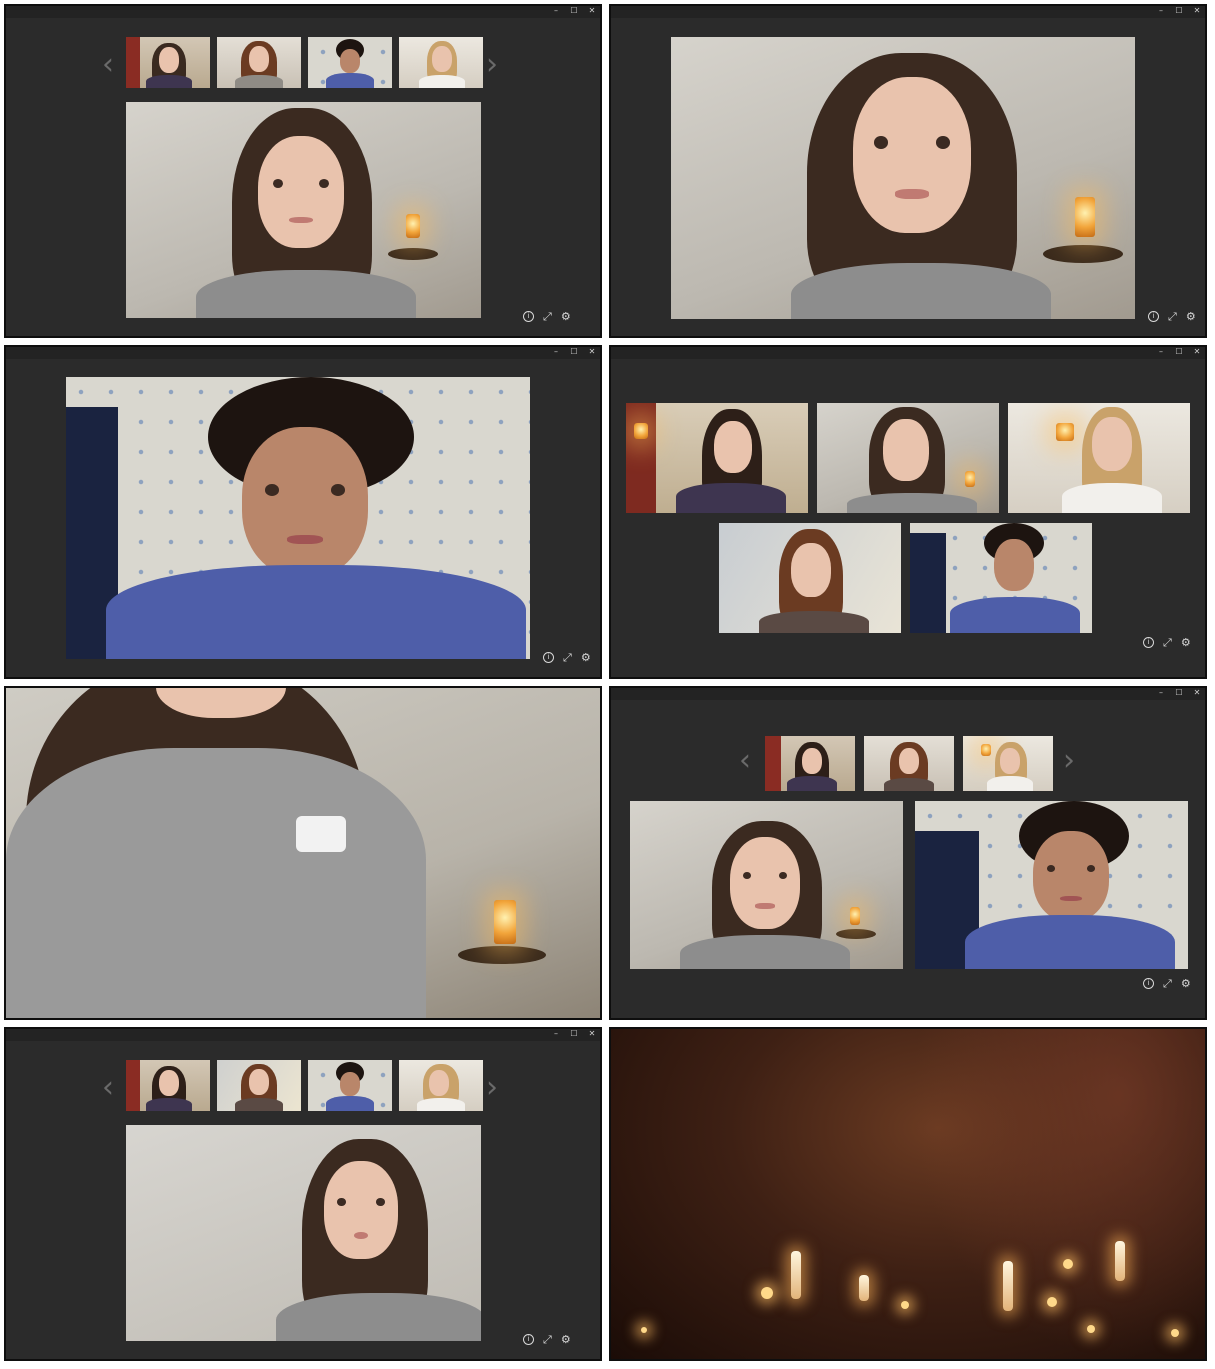 The height and width of the screenshot is (1369, 1215). I want to click on call-window-6: – ☐ ✕ ‹ › i ⤢ ⚙, so click(908, 853).